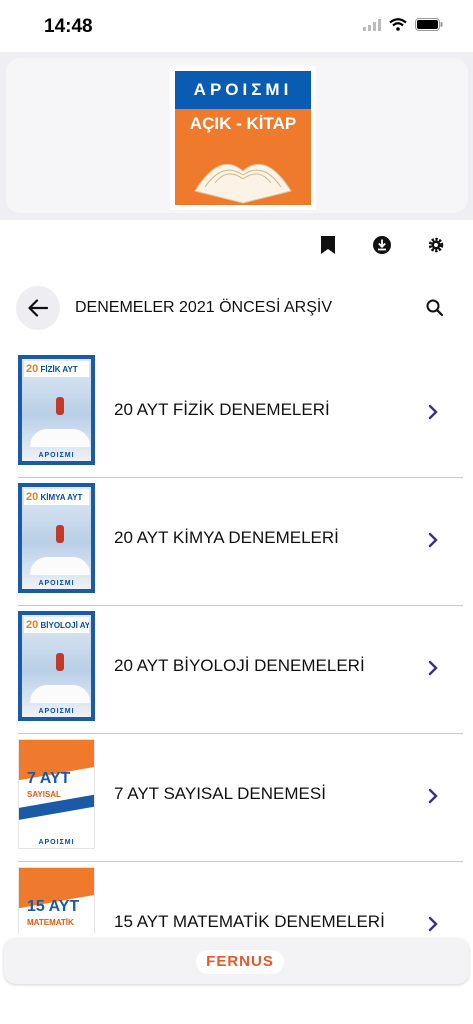 This screenshot has height=1024, width=473. I want to click on item-title: 20 AYT BİYOLOJİ DENEMELERİ, so click(239, 665).